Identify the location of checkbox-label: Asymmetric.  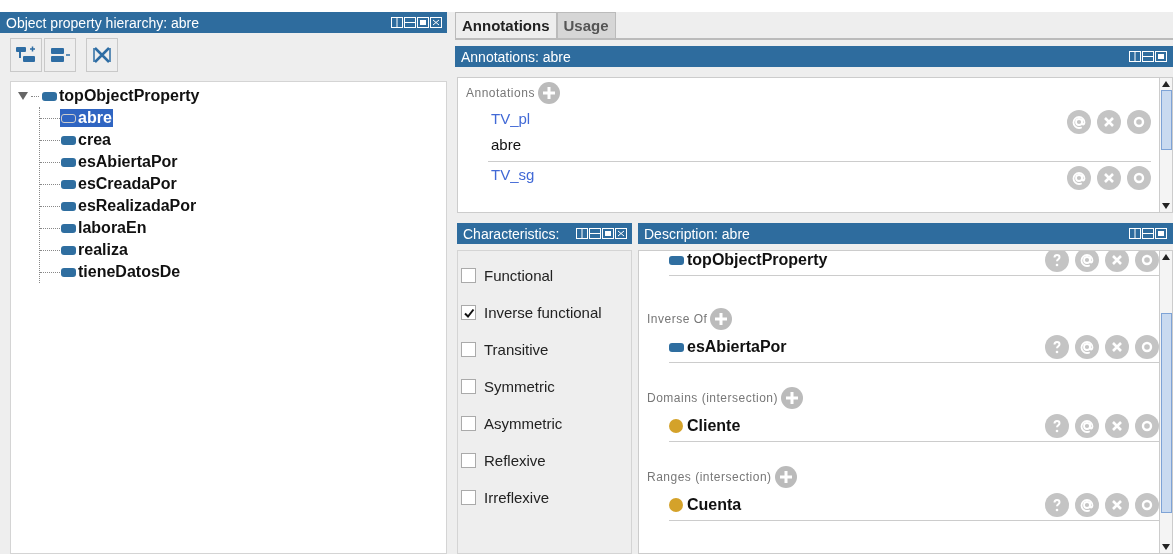
(523, 423).